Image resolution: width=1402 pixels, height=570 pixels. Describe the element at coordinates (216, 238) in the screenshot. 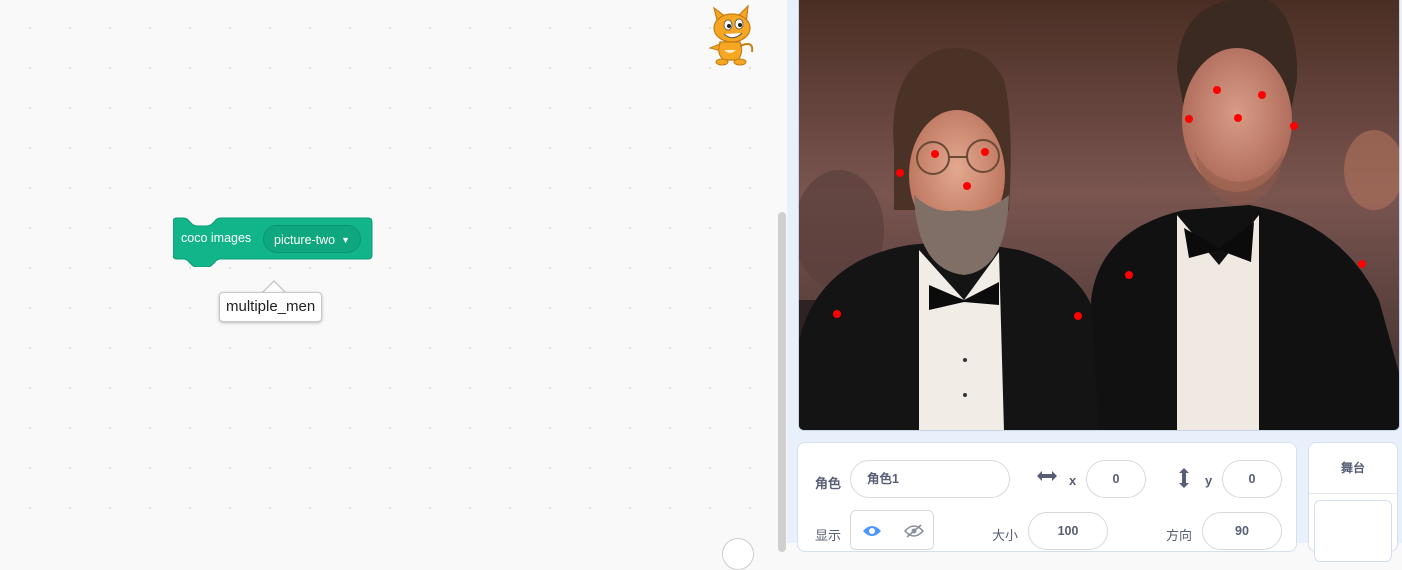

I see `block-label: coco images` at that location.